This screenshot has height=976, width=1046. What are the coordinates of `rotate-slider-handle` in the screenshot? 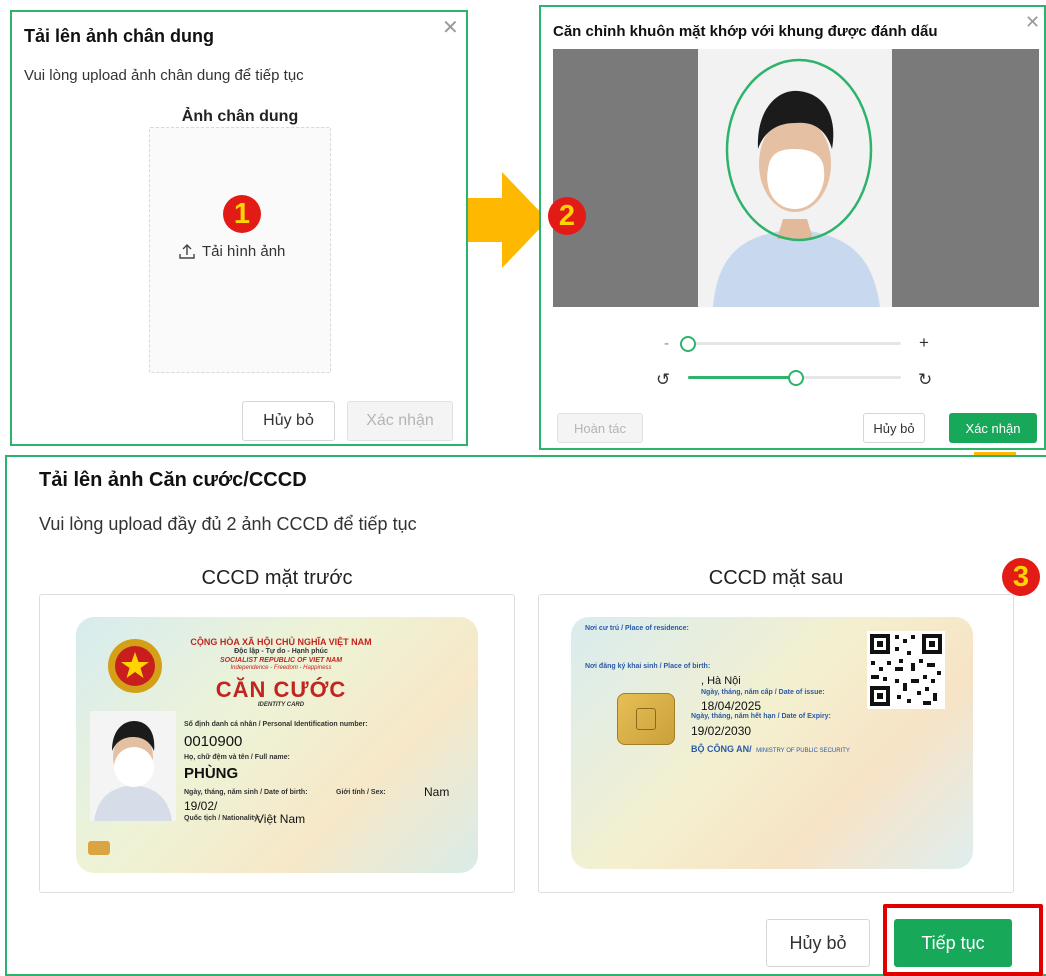 It's located at (796, 378).